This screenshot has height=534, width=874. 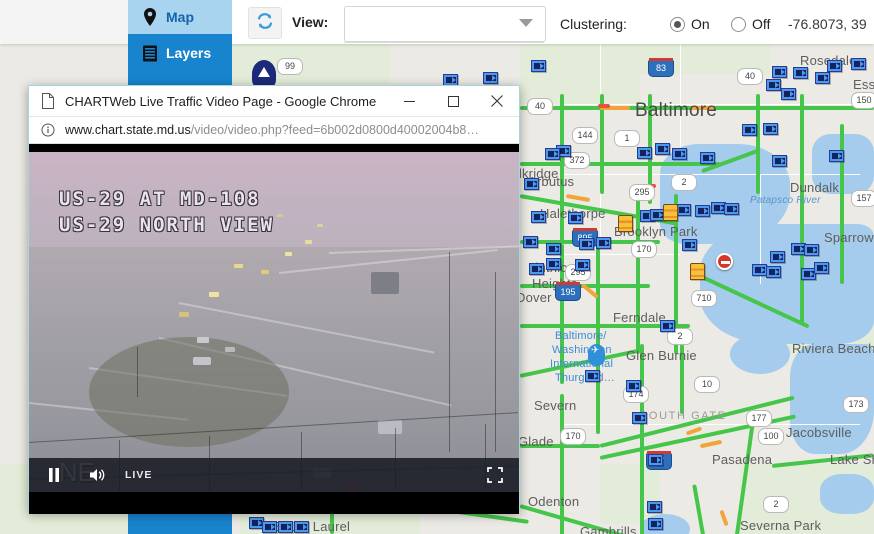 I want to click on video-pole, so click(x=137, y=372).